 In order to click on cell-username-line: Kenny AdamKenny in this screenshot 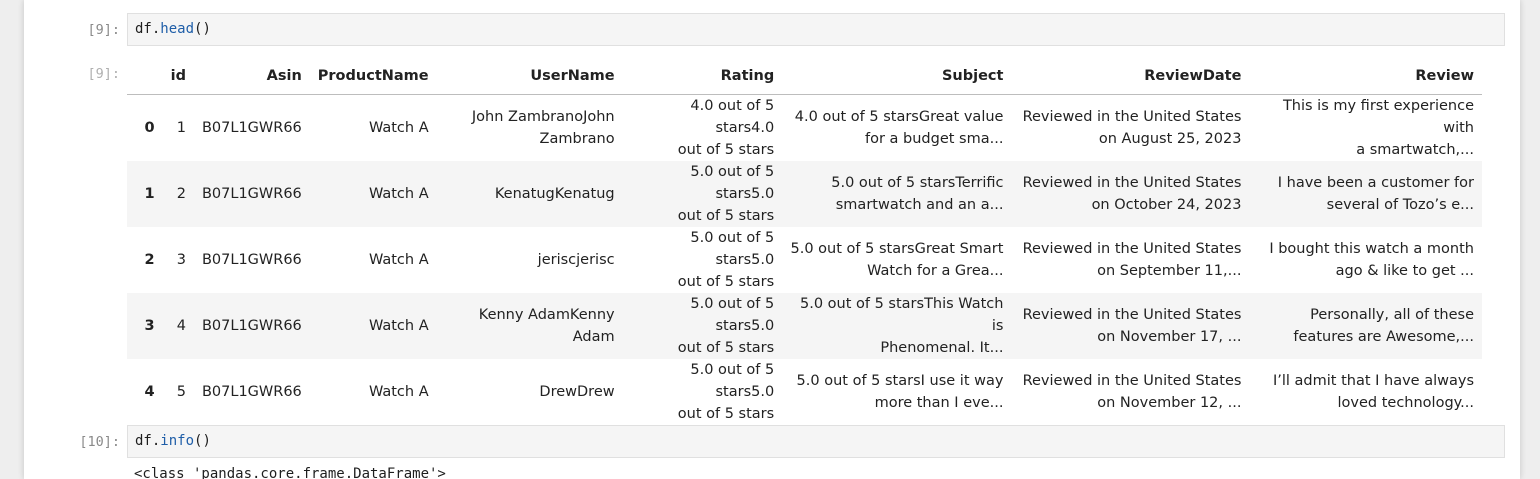, I will do `click(546, 315)`.